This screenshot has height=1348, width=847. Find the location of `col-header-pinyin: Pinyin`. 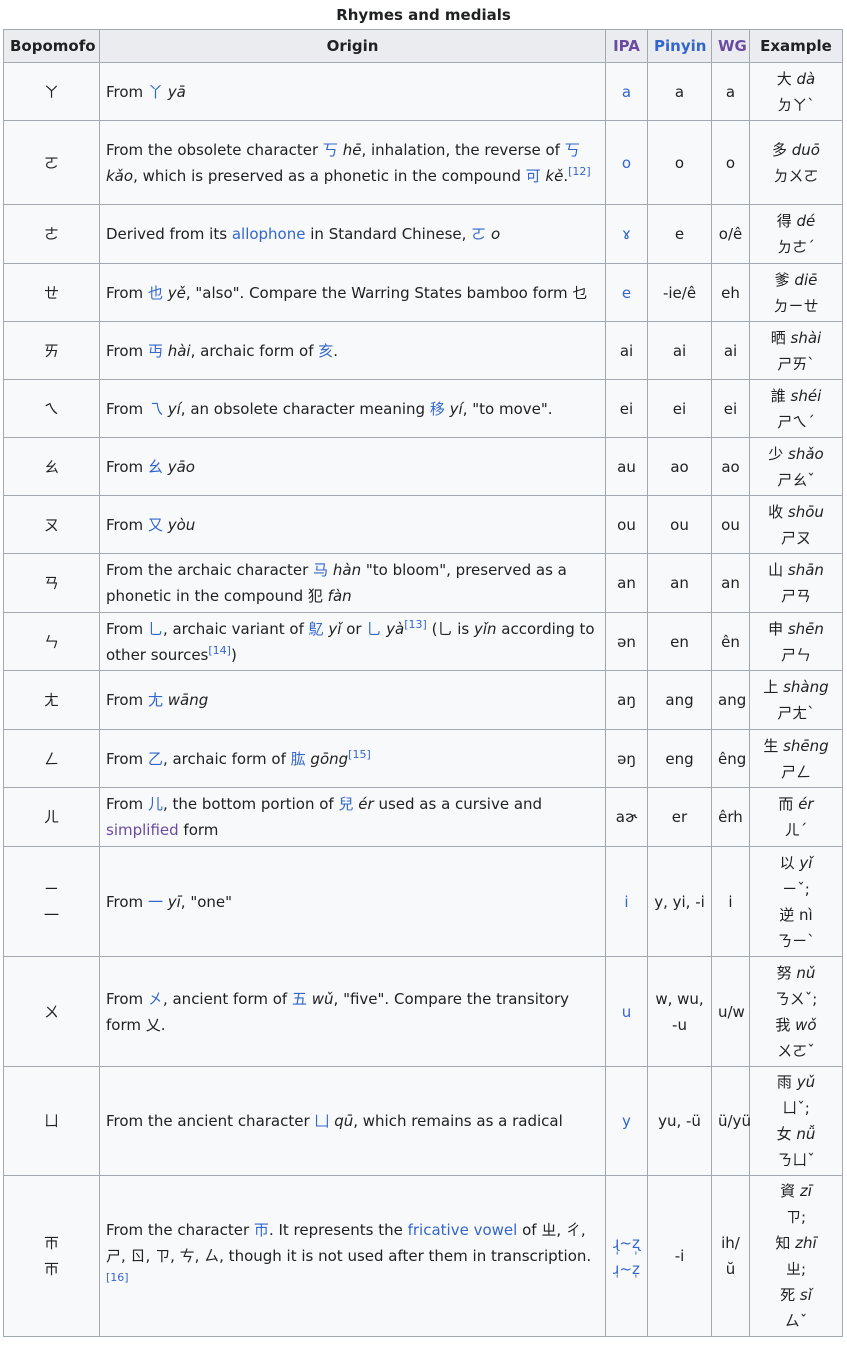

col-header-pinyin: Pinyin is located at coordinates (679, 46).